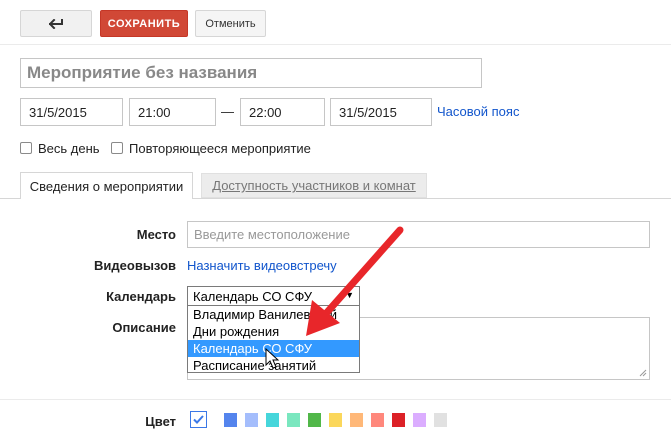 The image size is (671, 439). I want to click on back-button, so click(56, 23).